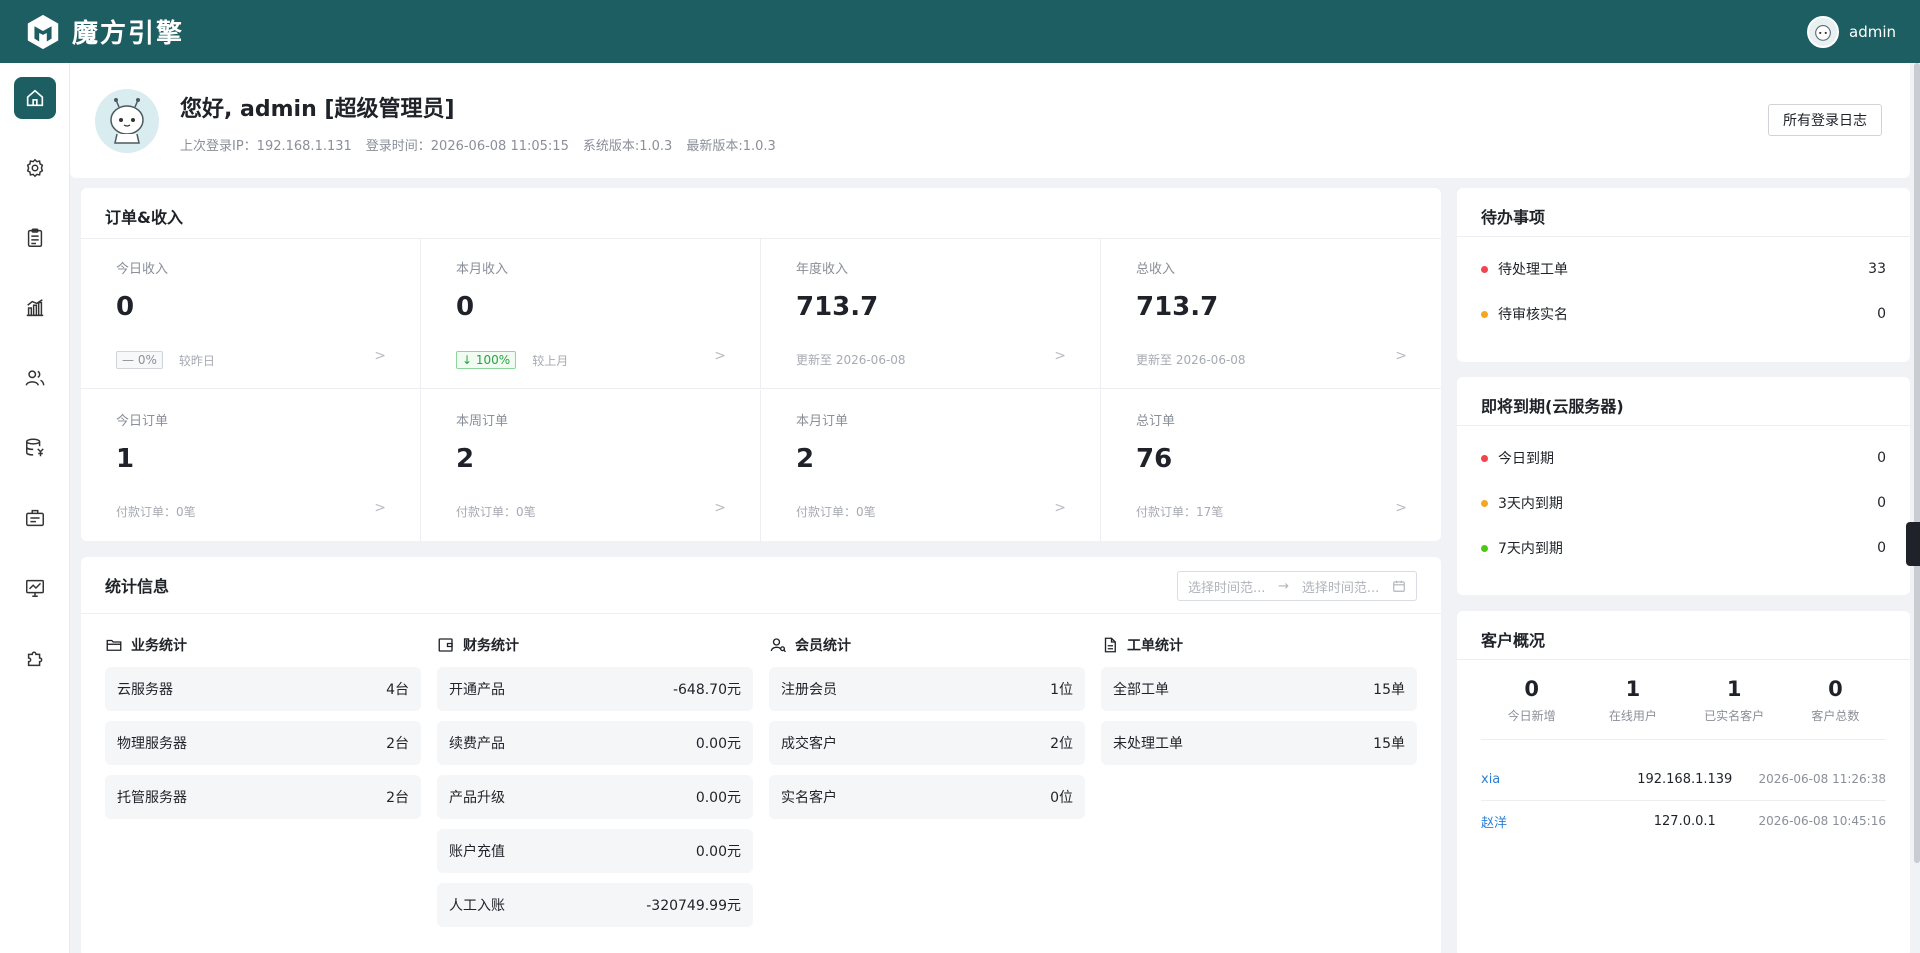 The width and height of the screenshot is (1920, 953). Describe the element at coordinates (1872, 31) in the screenshot. I see `user-name: admin` at that location.